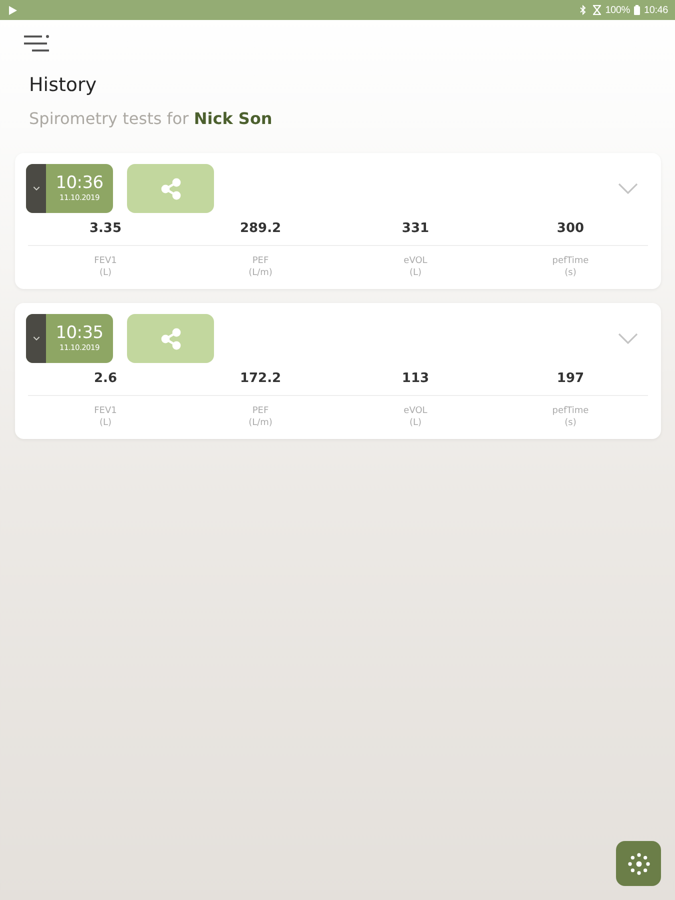  What do you see at coordinates (583, 10) in the screenshot?
I see `bluetooth-icon` at bounding box center [583, 10].